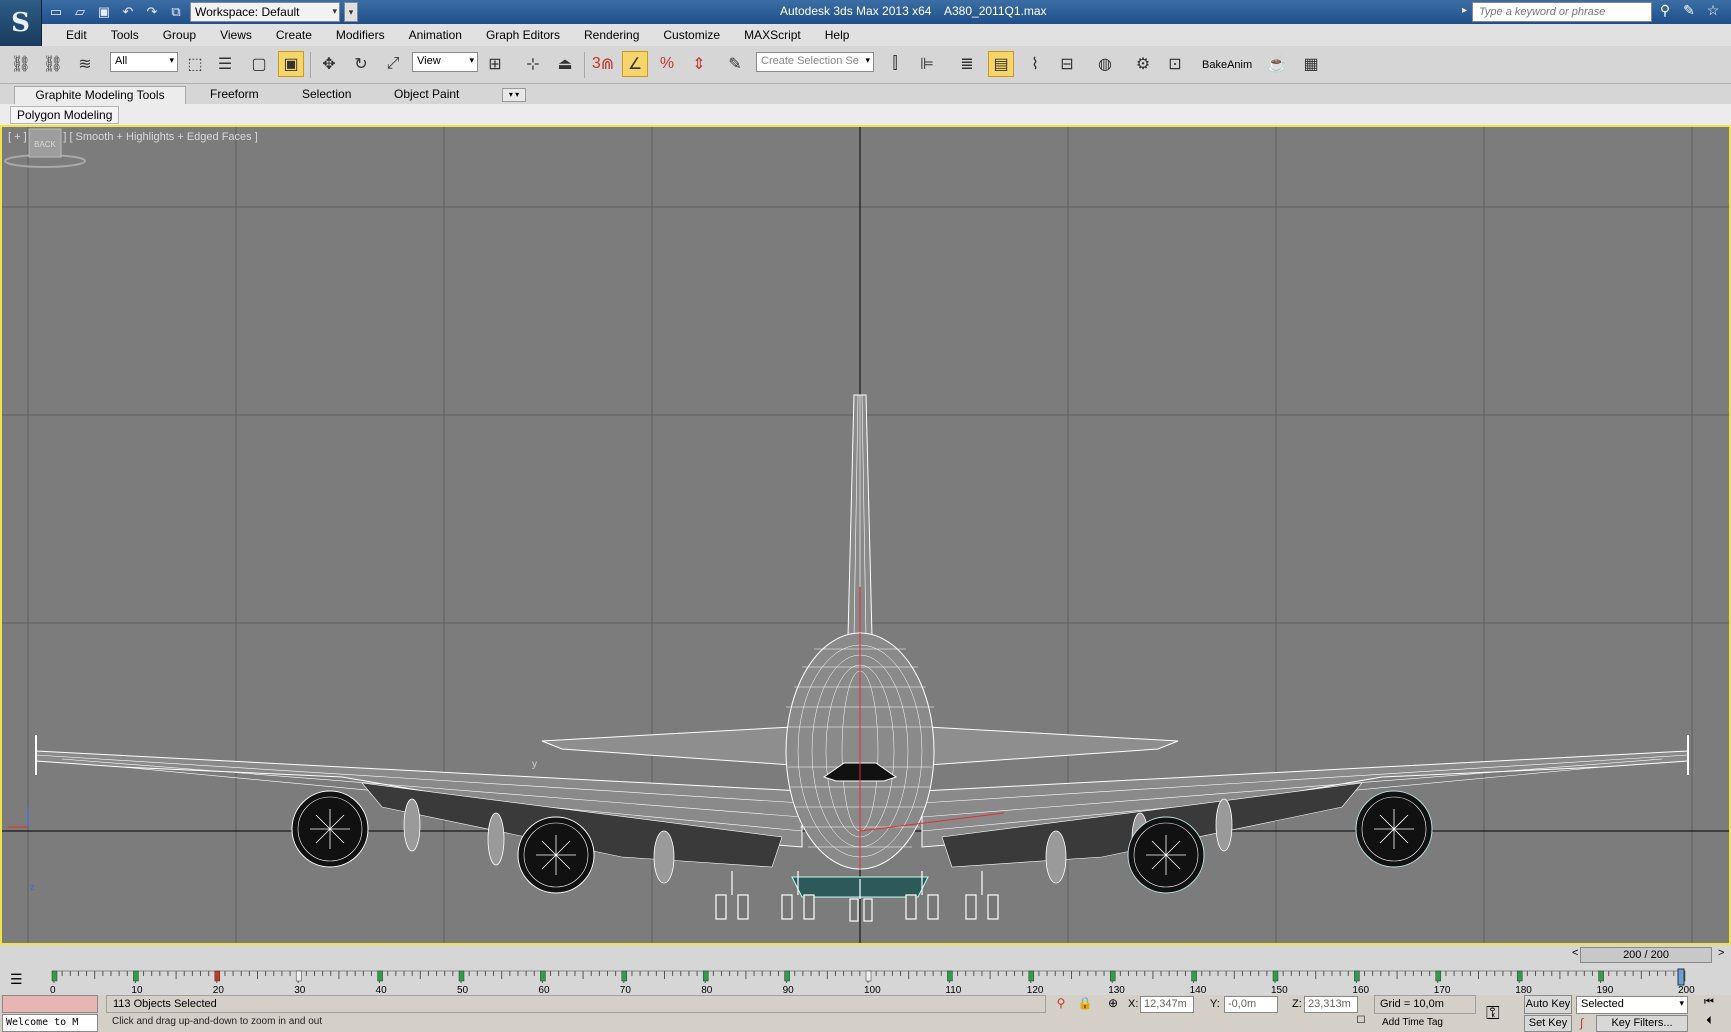 The width and height of the screenshot is (1731, 1032). Describe the element at coordinates (1464, 10) in the screenshot. I see `search-expand-icon: ▸` at that location.